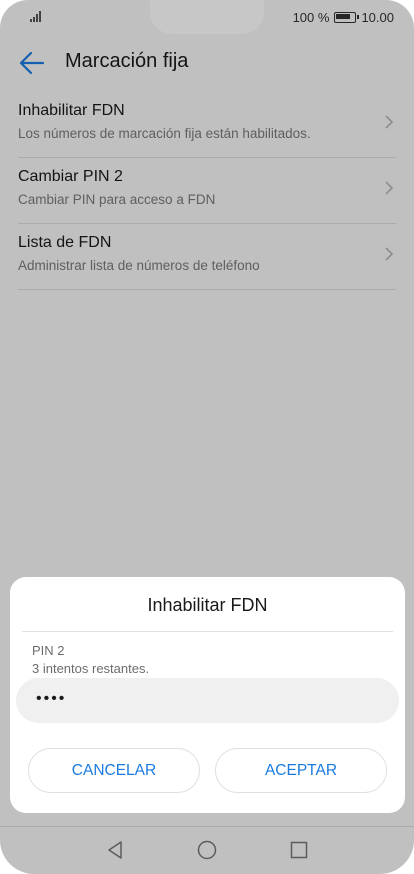  What do you see at coordinates (51, 698) in the screenshot?
I see `pin-input-value: ••••` at bounding box center [51, 698].